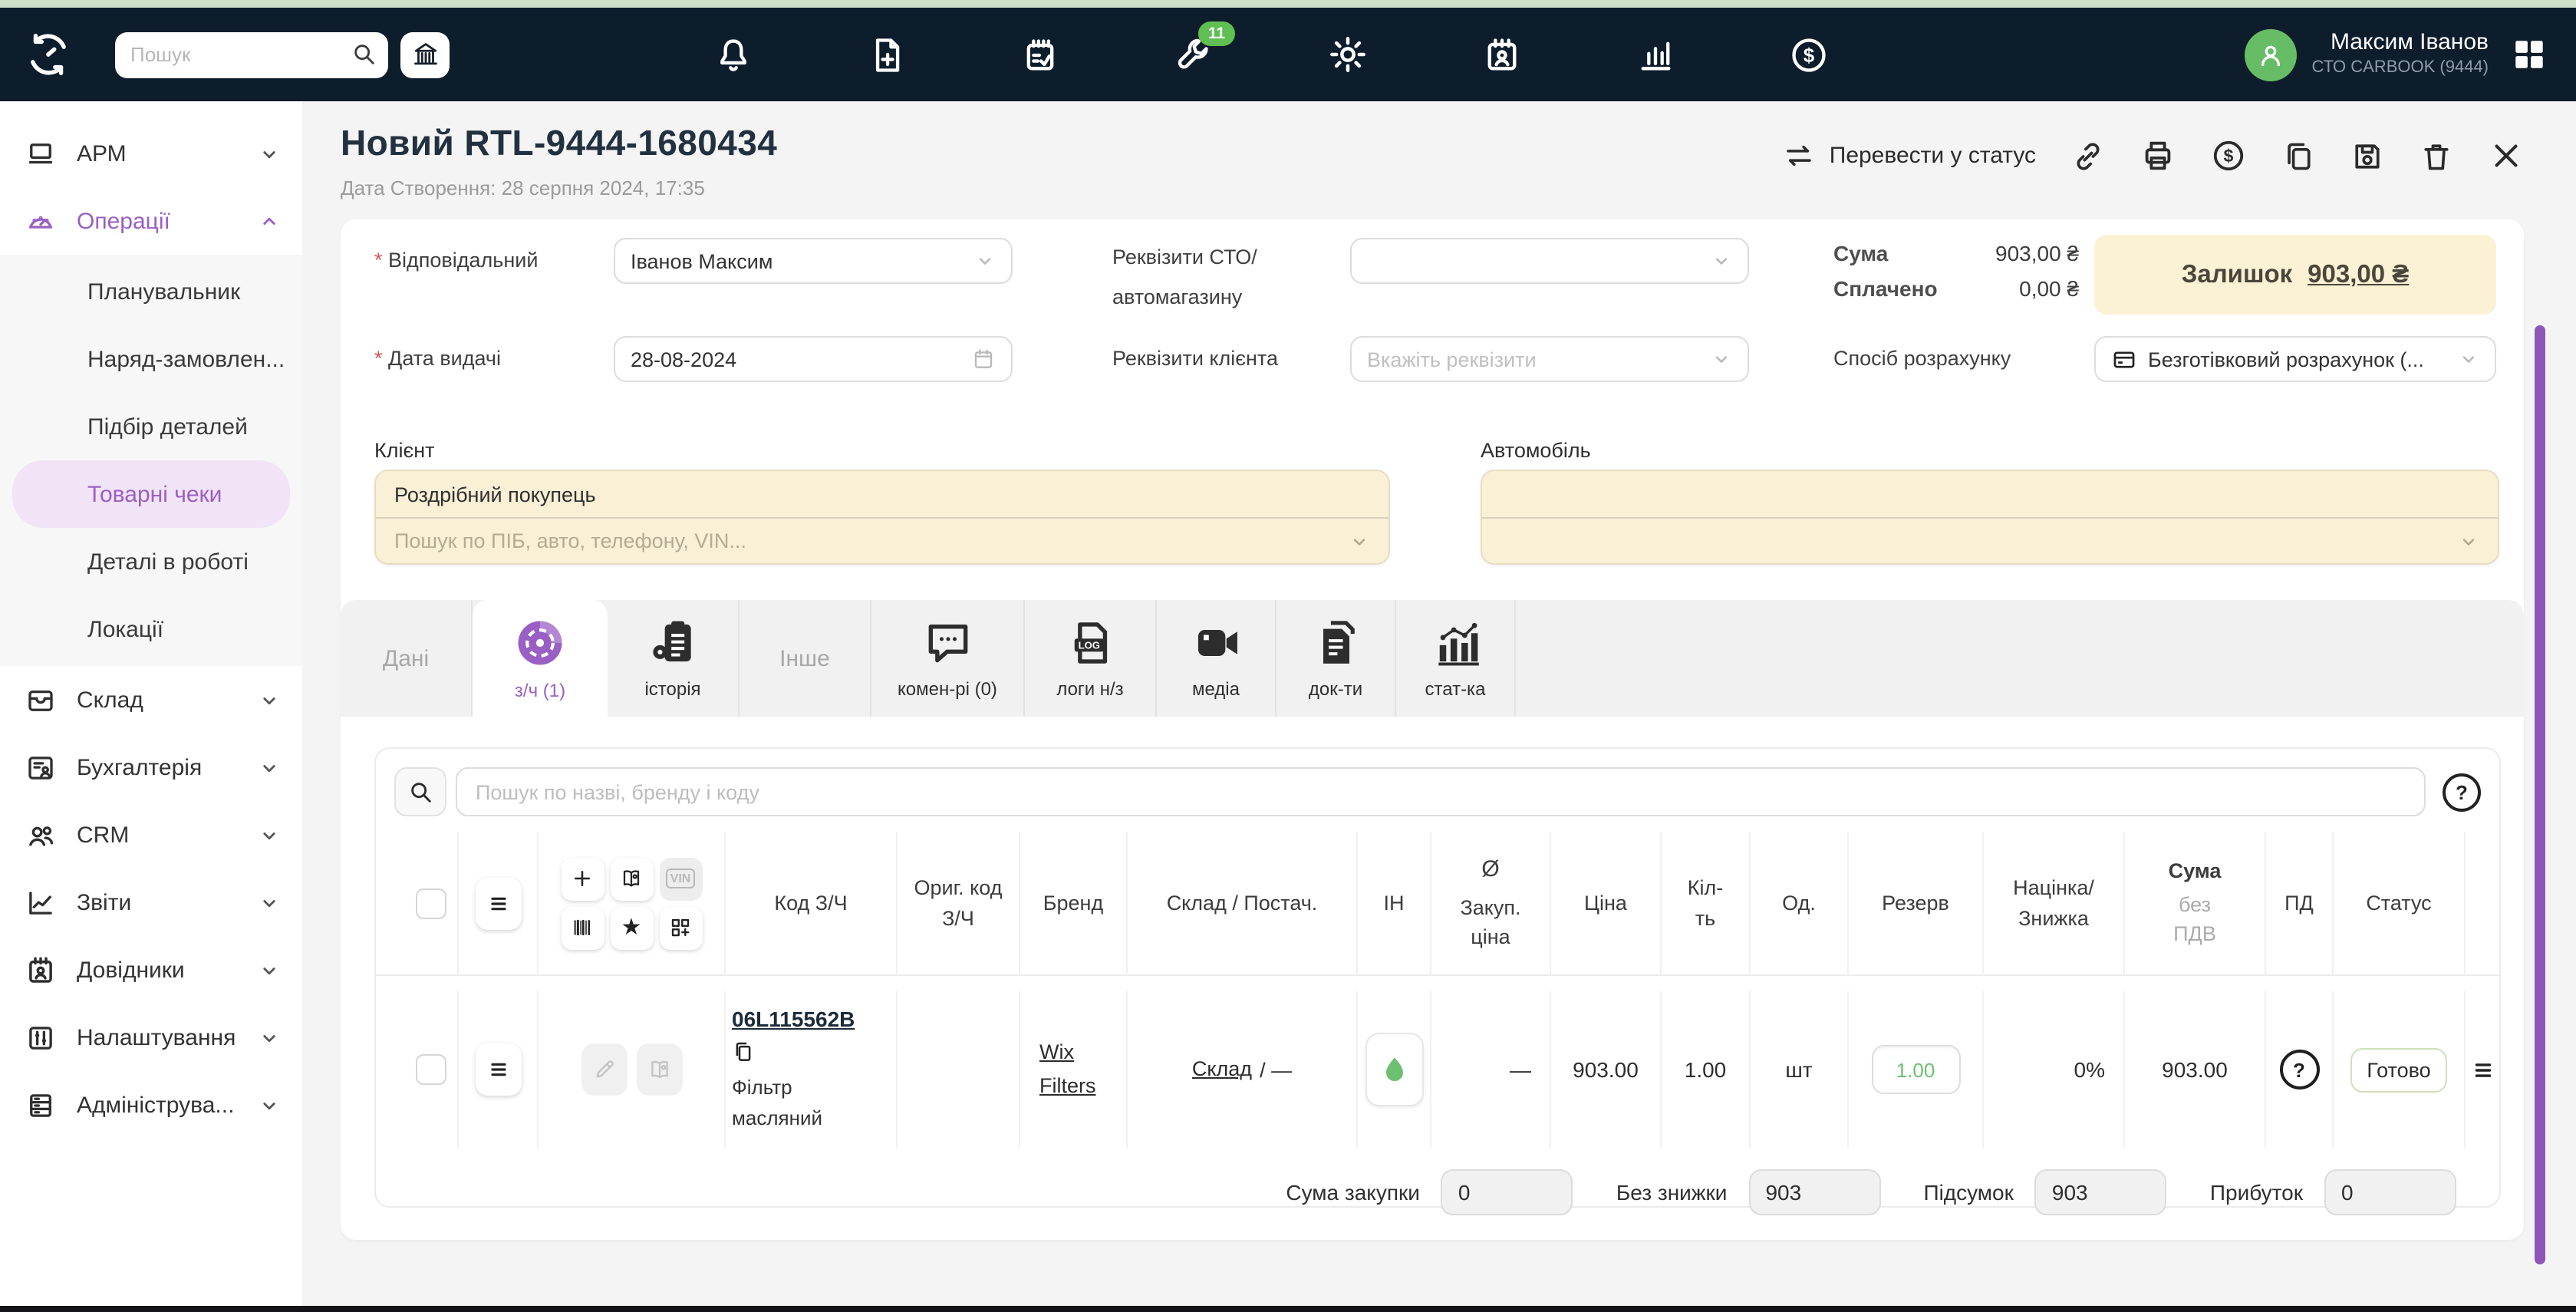 The height and width of the screenshot is (1312, 2576). I want to click on apps-grid-icon, so click(2529, 54).